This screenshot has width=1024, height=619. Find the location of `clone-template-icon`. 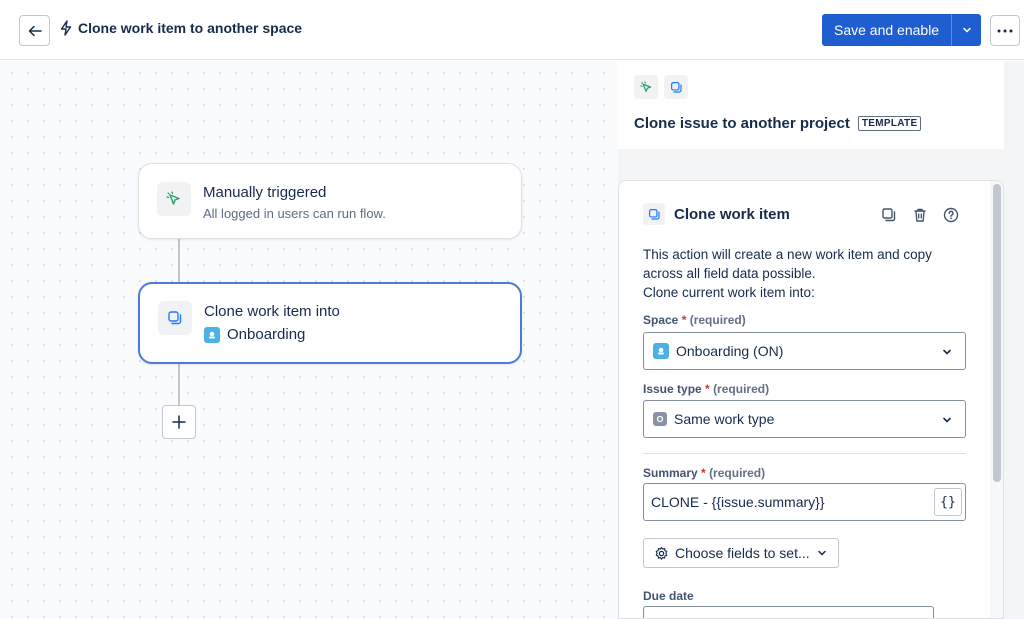

clone-template-icon is located at coordinates (676, 87).